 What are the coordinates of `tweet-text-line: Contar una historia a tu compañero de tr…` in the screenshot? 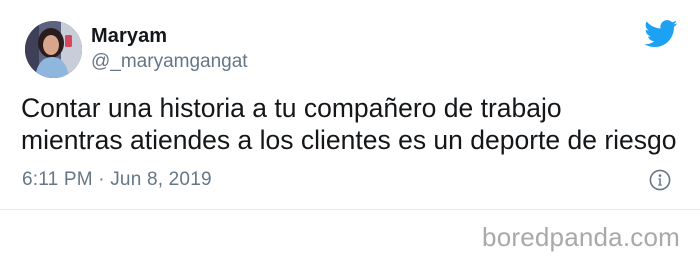 It's located at (291, 108).